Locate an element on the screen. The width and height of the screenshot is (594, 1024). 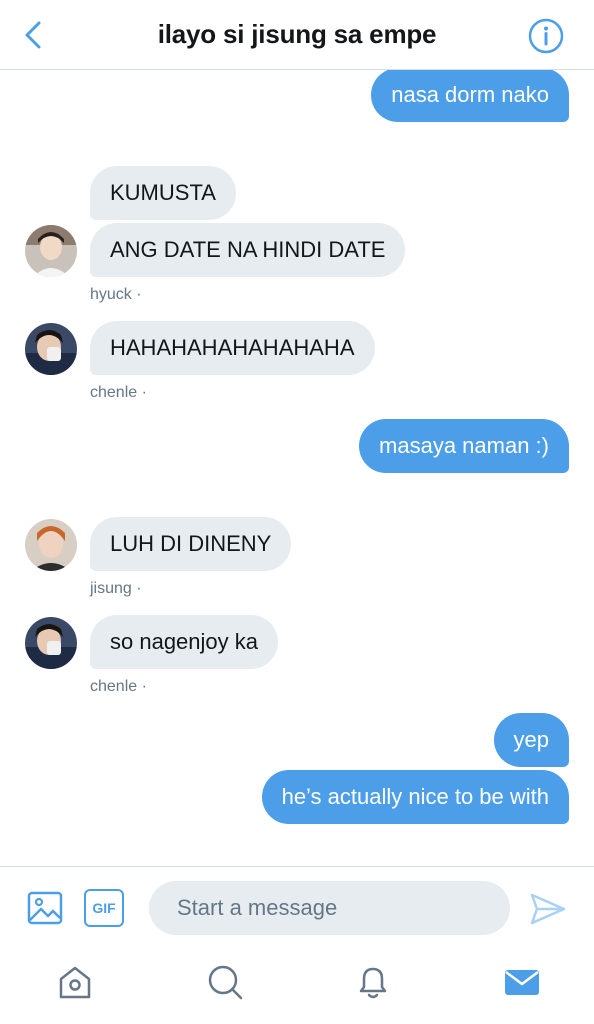
send-icon is located at coordinates (548, 909).